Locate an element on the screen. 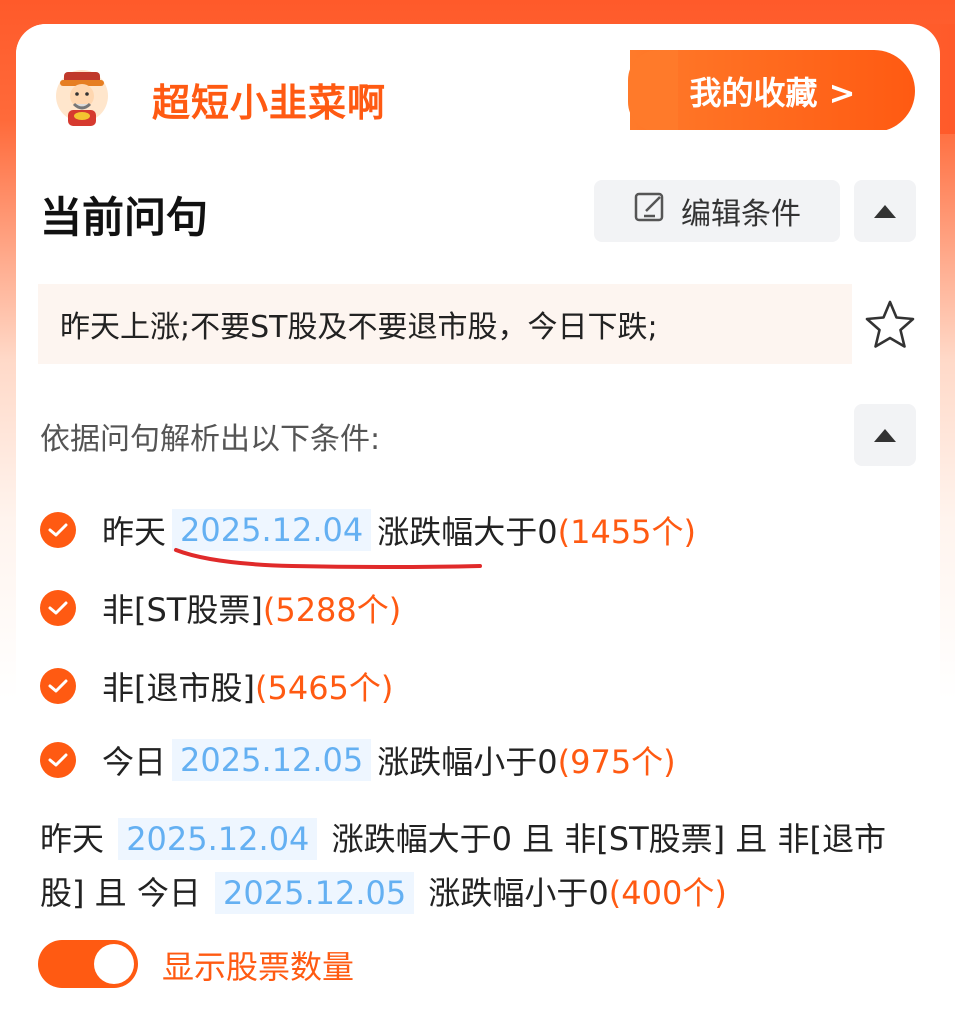  condition-count: (1455个) is located at coordinates (627, 532).